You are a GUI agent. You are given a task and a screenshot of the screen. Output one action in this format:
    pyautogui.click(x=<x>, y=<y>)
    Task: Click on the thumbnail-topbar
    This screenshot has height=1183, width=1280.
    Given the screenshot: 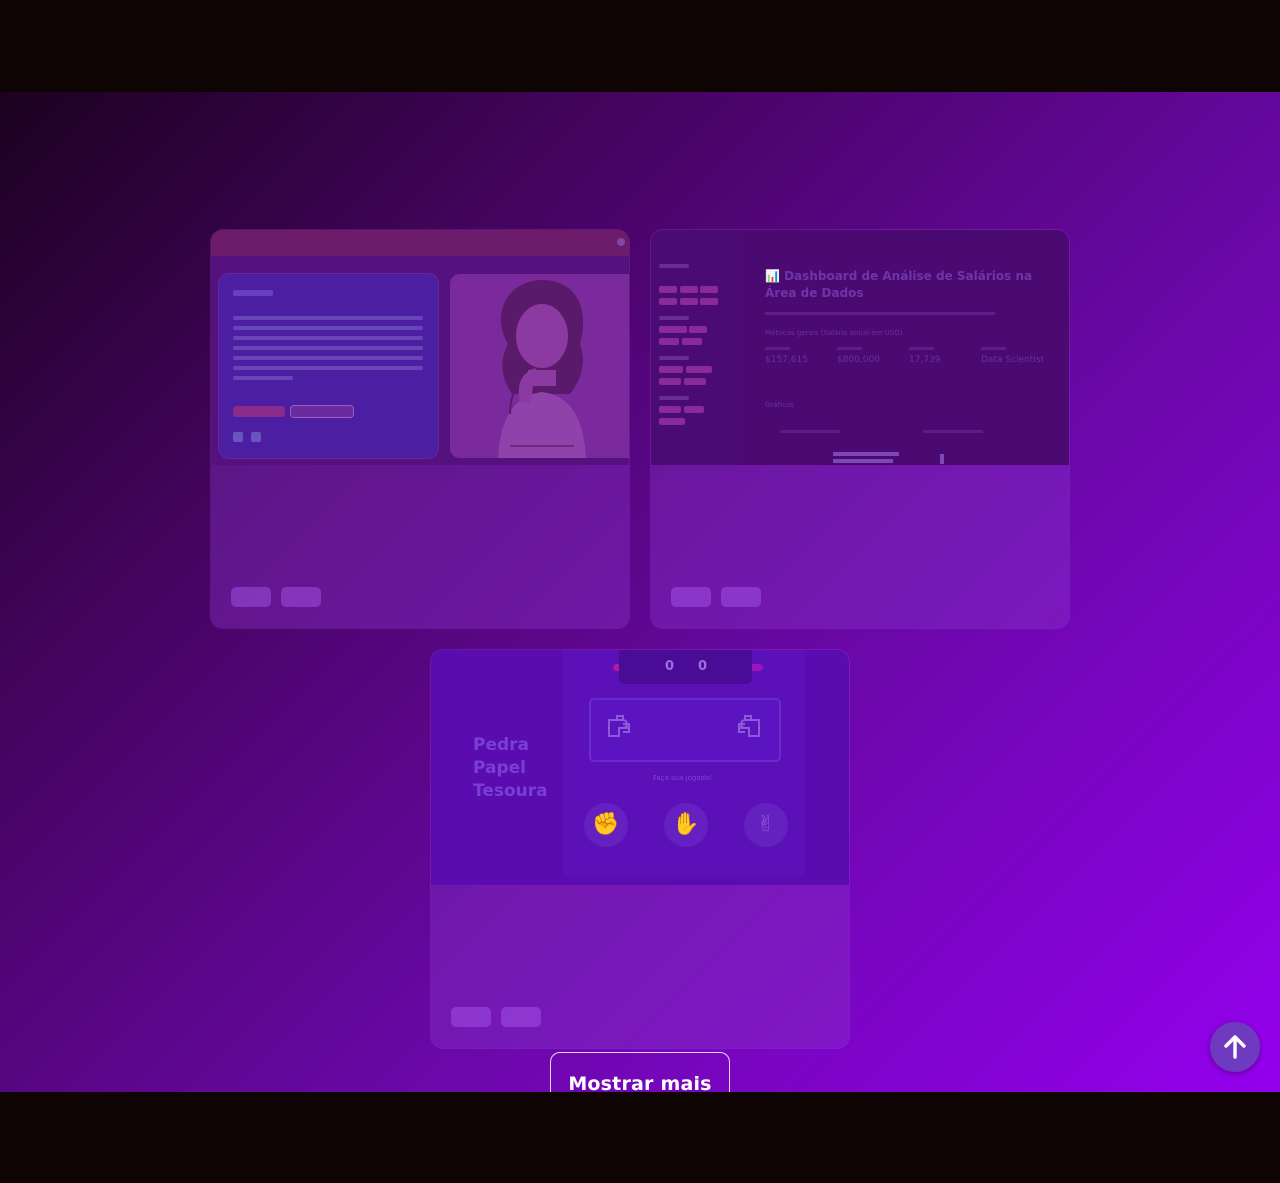 What is the action you would take?
    pyautogui.click(x=420, y=243)
    